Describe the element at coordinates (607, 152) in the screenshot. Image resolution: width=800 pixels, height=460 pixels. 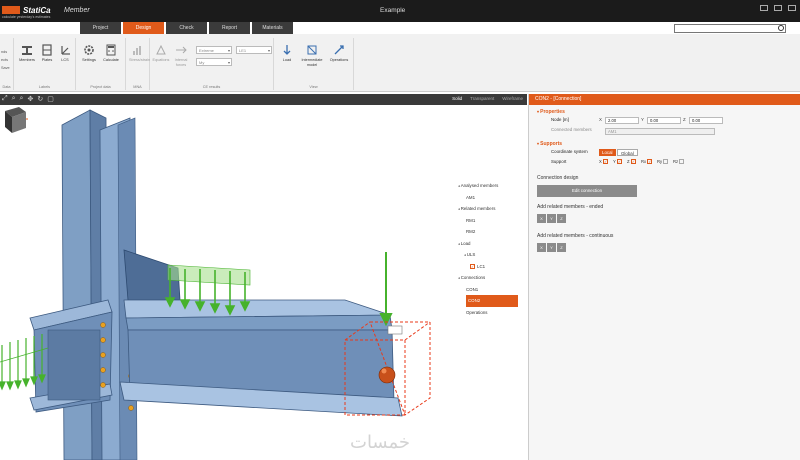
I see `coord-local-button: Local` at that location.